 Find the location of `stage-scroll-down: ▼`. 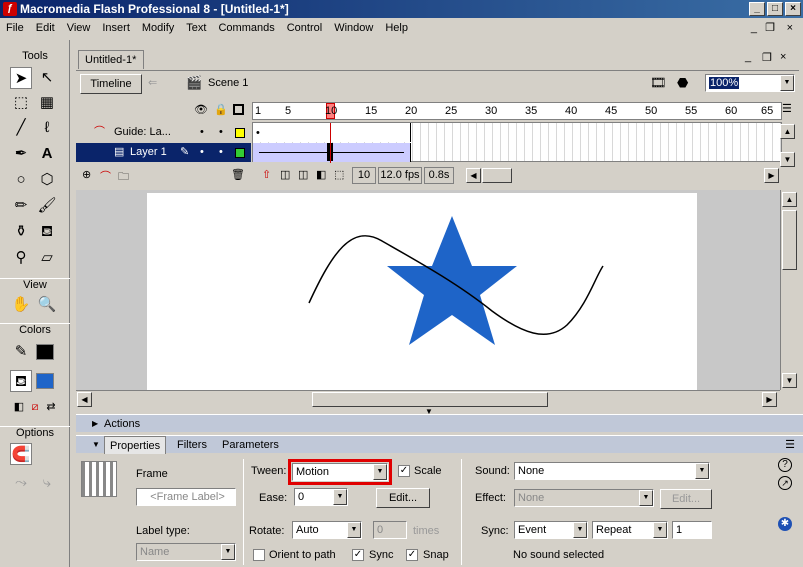

stage-scroll-down: ▼ is located at coordinates (789, 380).